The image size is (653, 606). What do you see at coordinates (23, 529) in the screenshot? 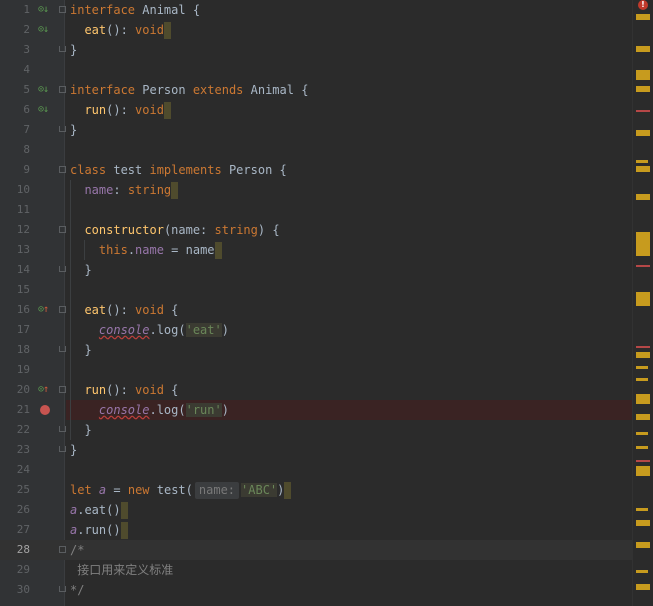
I see `line-number: 27` at bounding box center [23, 529].